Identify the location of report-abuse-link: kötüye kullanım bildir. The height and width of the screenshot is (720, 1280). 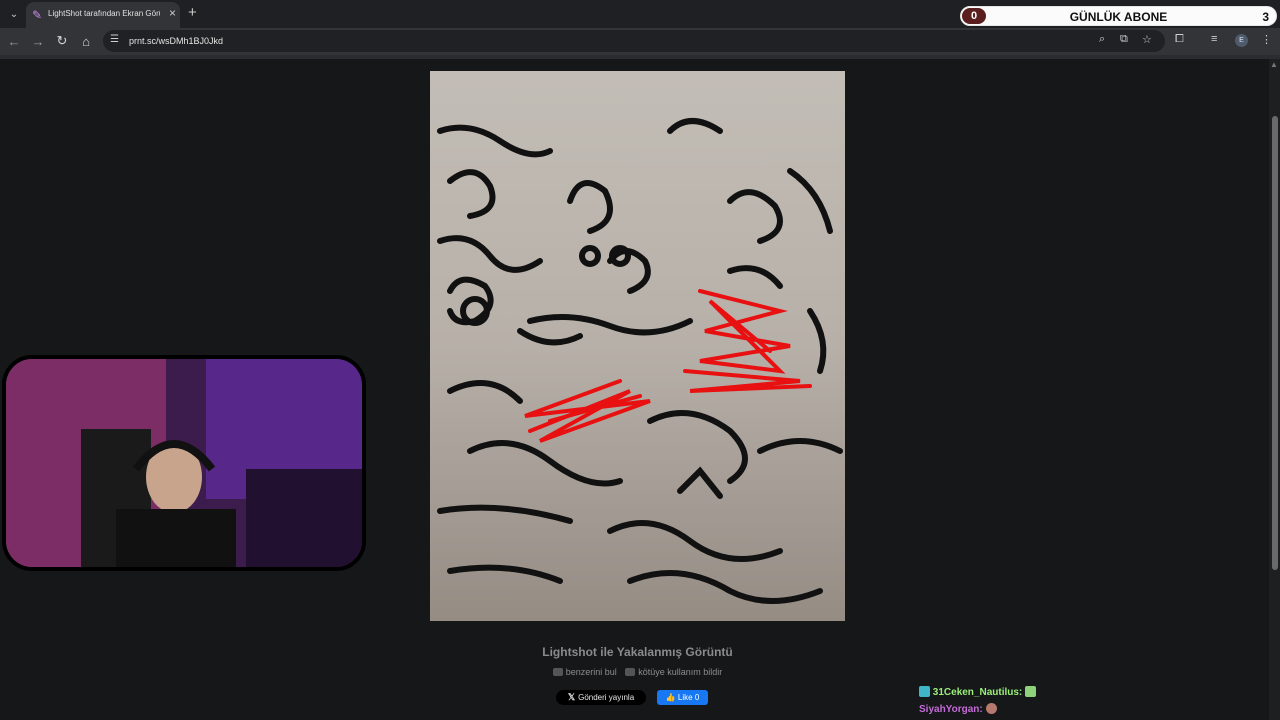
(673, 672).